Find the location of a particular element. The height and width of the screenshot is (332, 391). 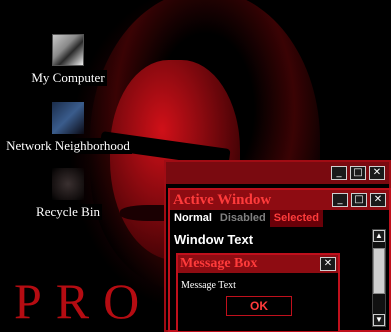

desktop-icon-my-computer: My Computer is located at coordinates (68, 60).